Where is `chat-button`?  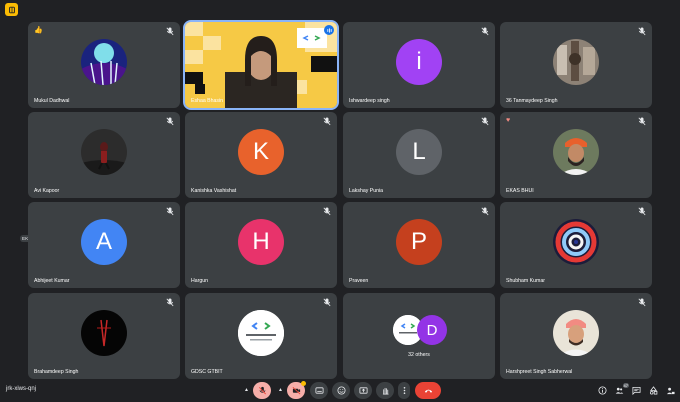 chat-button is located at coordinates (636, 390).